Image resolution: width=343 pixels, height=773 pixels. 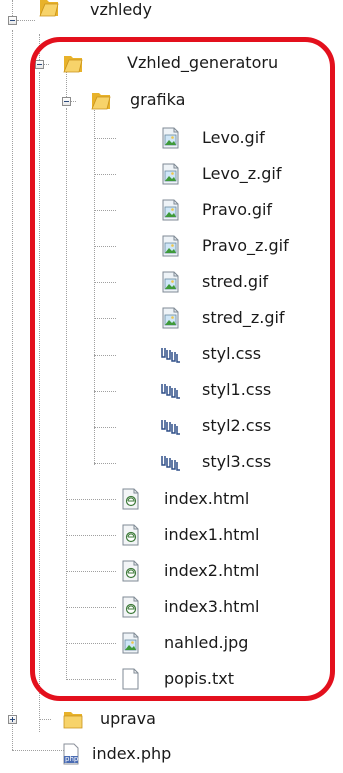 What do you see at coordinates (180, 18) in the screenshot?
I see `tree-node-vzhledy: vzhledy` at bounding box center [180, 18].